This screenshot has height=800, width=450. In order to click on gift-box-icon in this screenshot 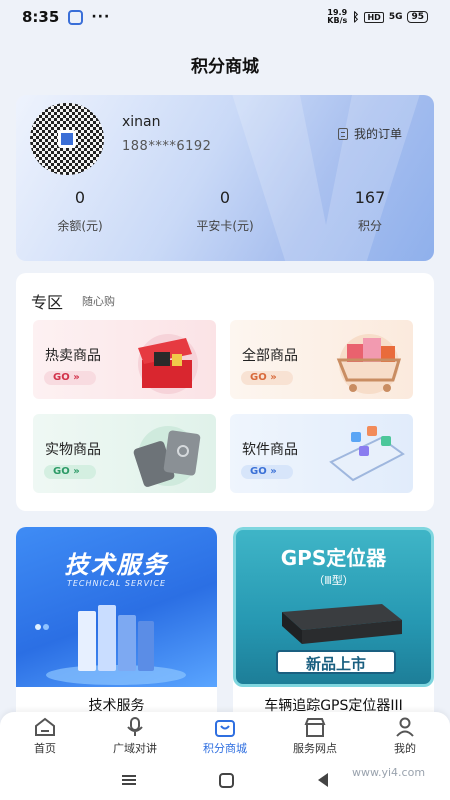, I will do `click(168, 364)`.